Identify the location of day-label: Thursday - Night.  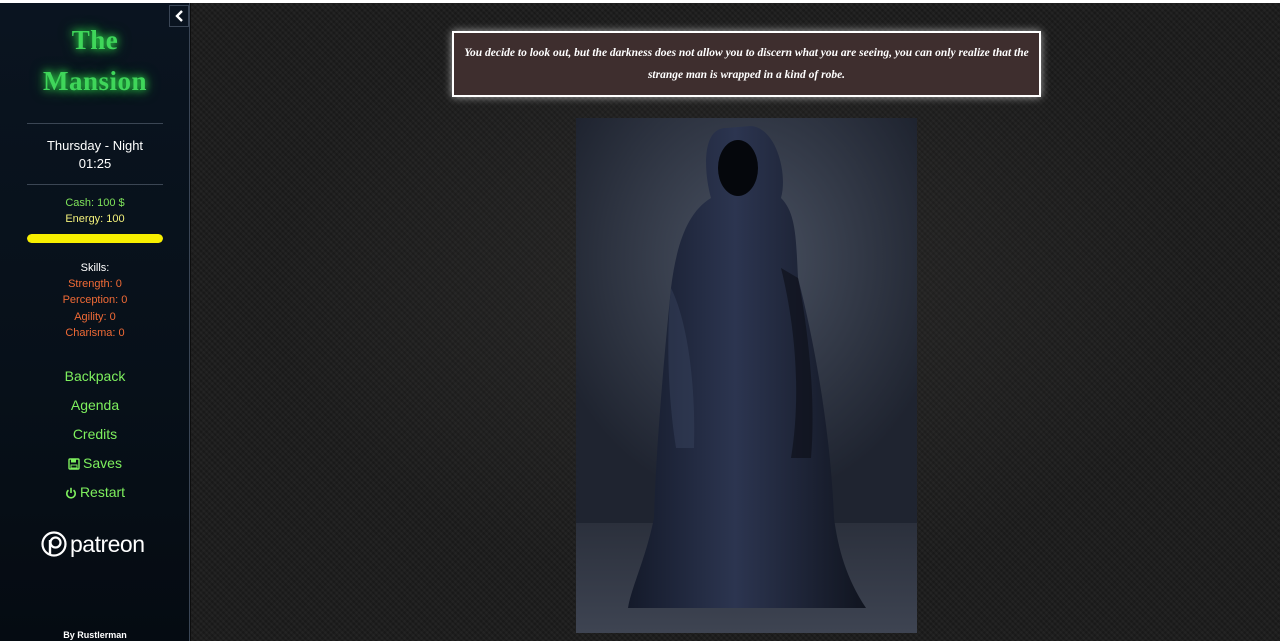
(95, 145).